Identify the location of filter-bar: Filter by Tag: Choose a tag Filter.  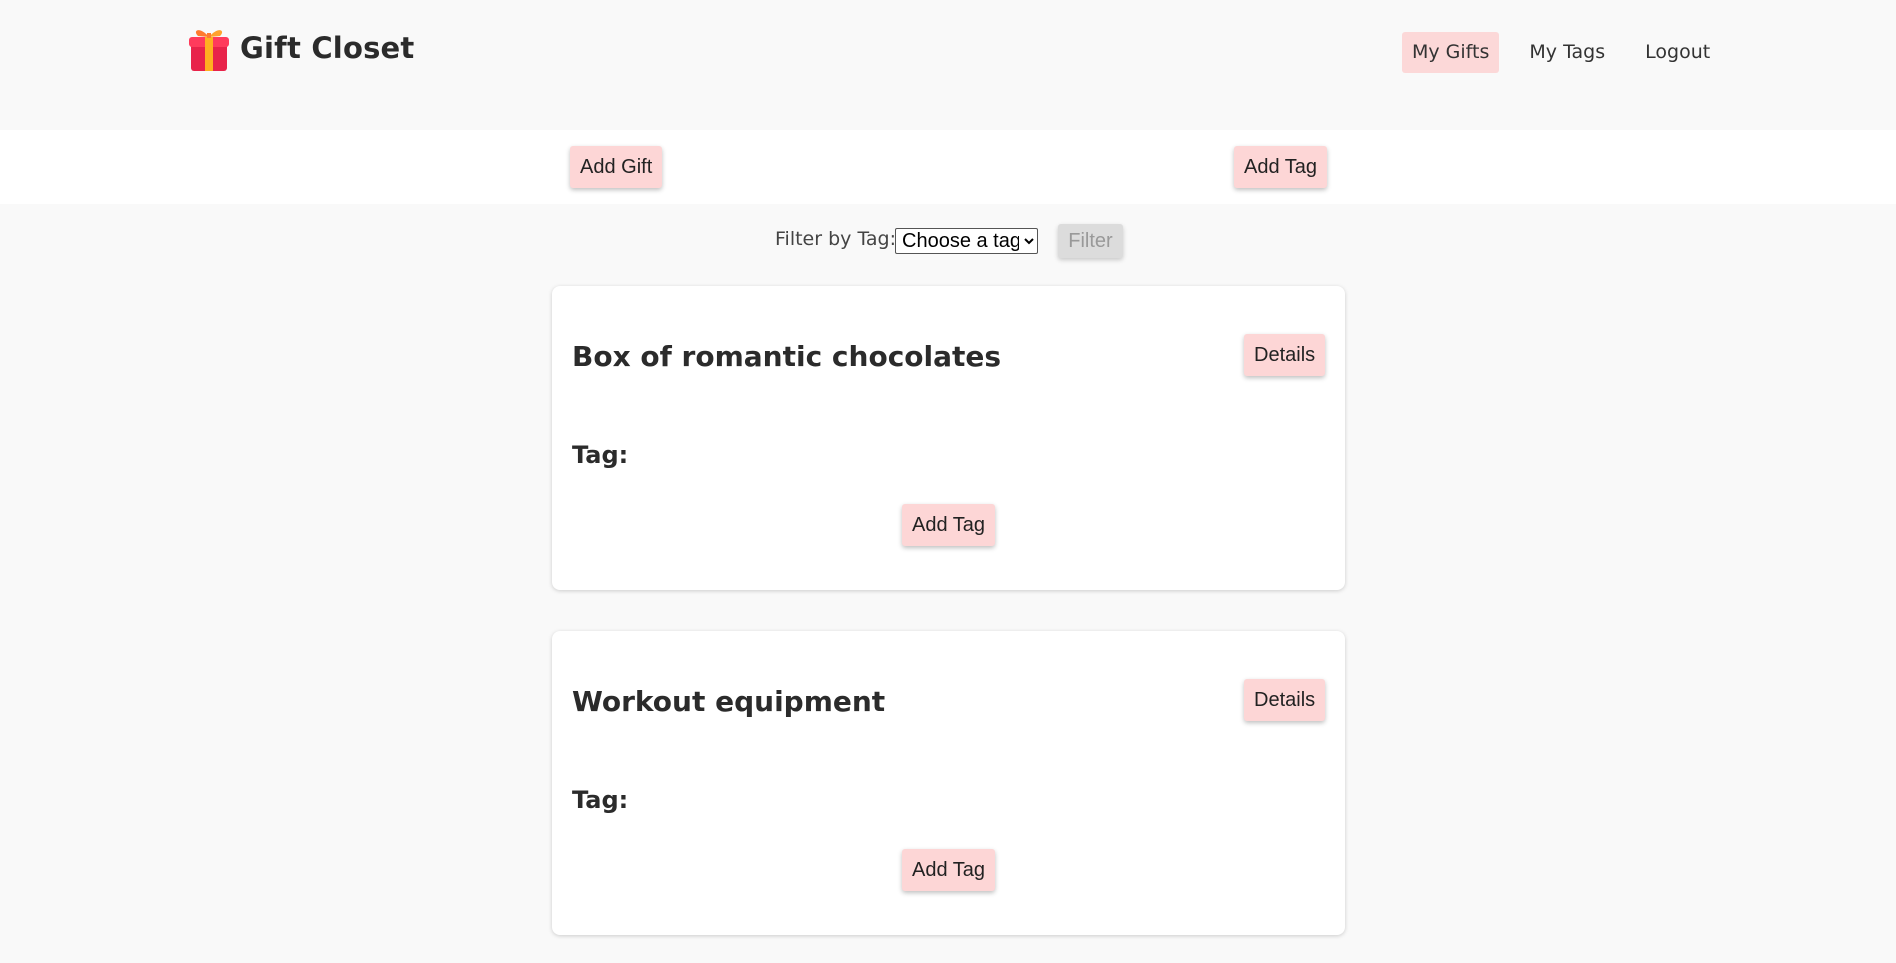
(948, 241).